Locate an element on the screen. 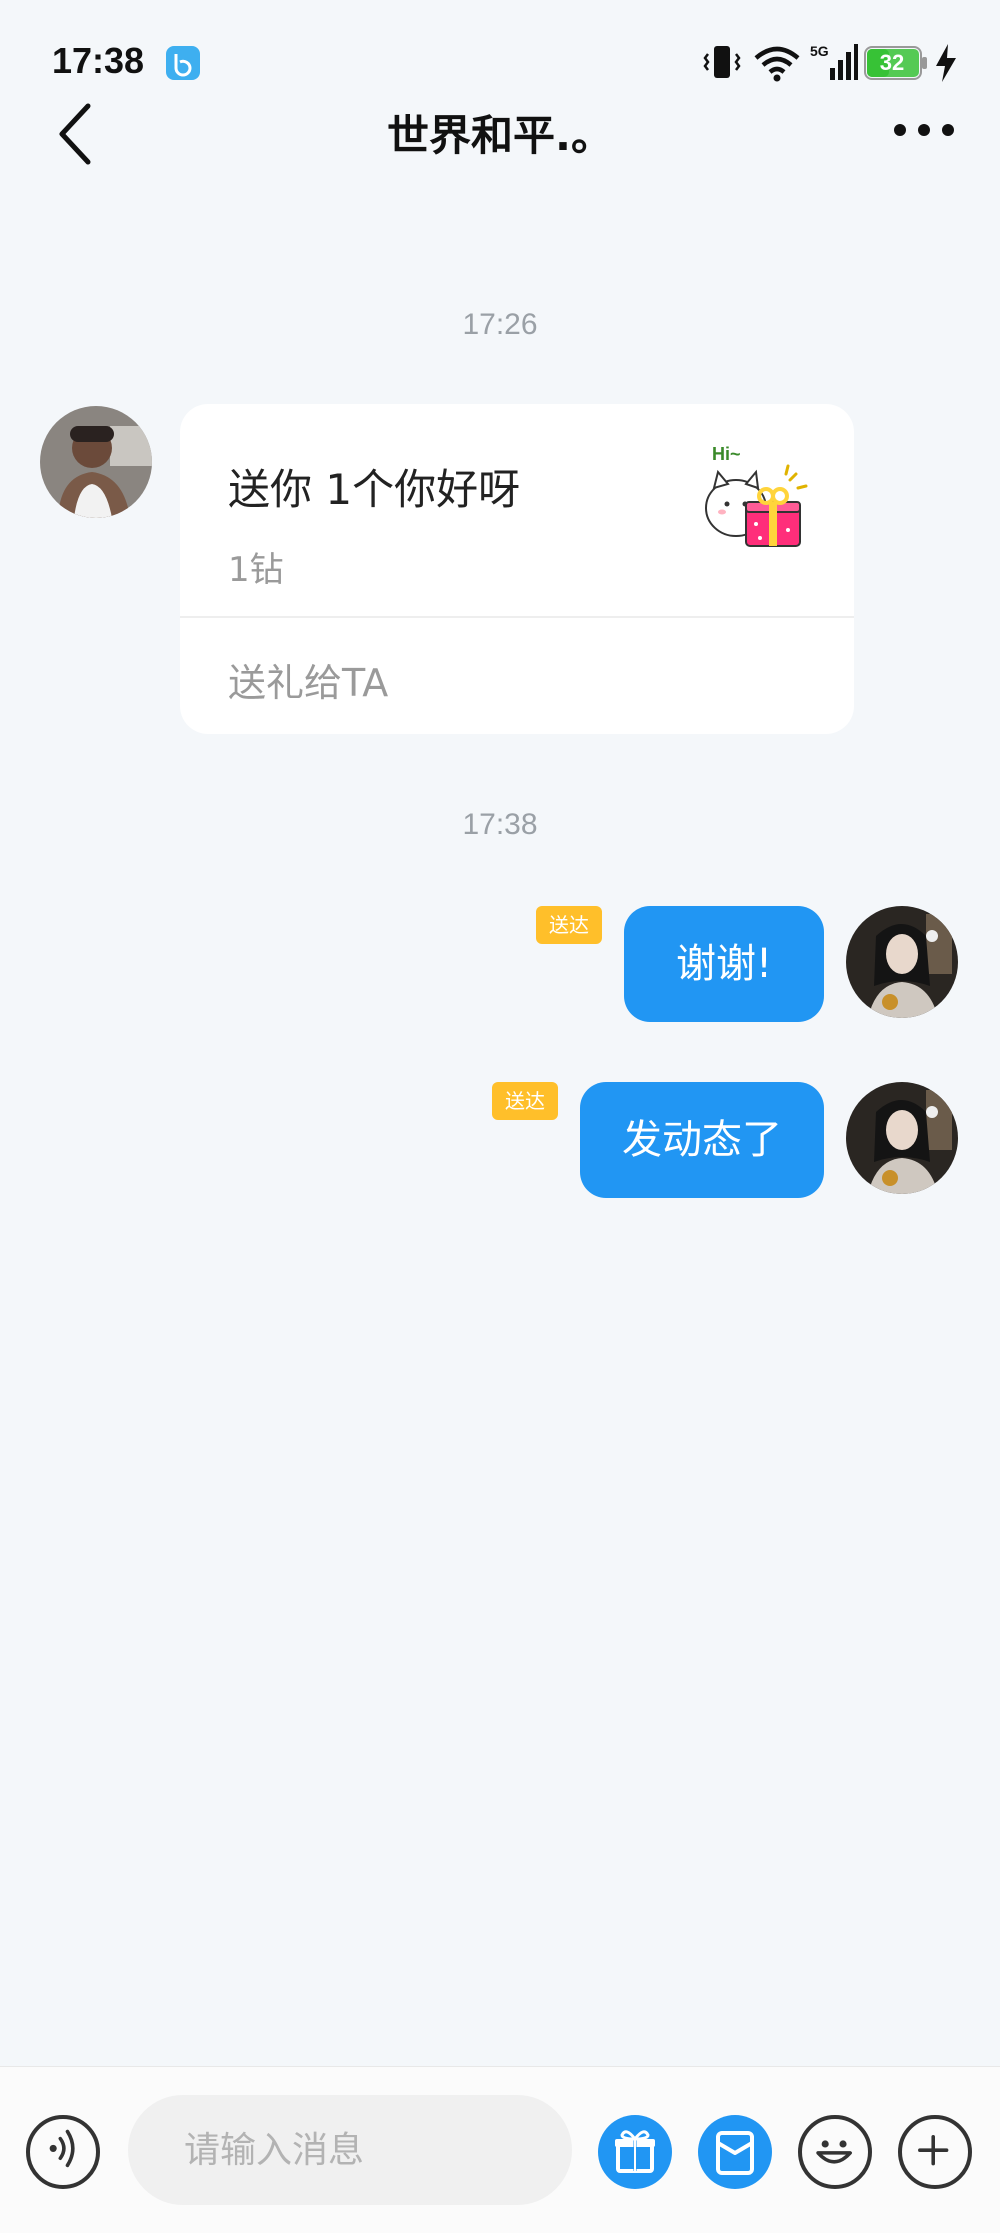  outgoing-message-bubble: 谢谢! is located at coordinates (724, 964).